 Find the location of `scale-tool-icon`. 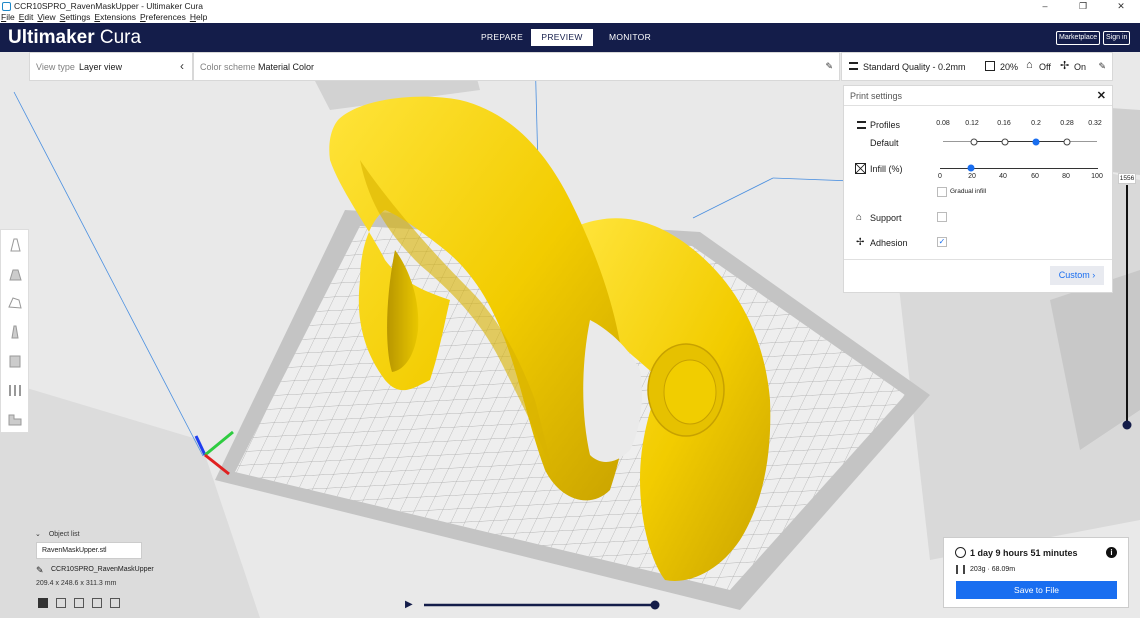

scale-tool-icon is located at coordinates (15, 274).